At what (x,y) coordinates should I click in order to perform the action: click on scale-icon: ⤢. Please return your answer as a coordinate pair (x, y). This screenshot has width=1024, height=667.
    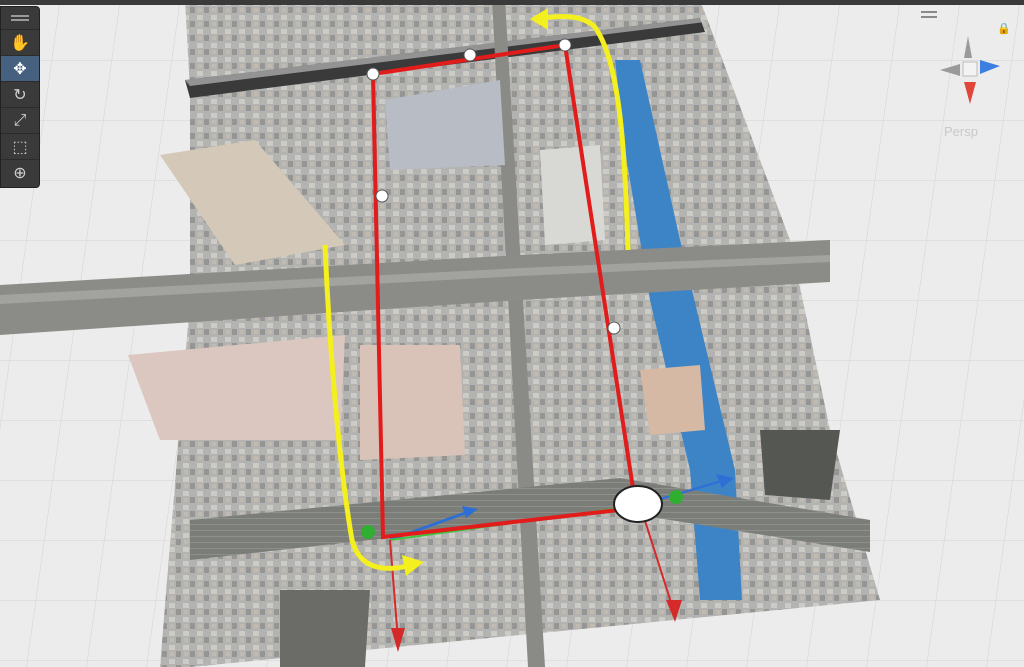
    Looking at the image, I should click on (20, 120).